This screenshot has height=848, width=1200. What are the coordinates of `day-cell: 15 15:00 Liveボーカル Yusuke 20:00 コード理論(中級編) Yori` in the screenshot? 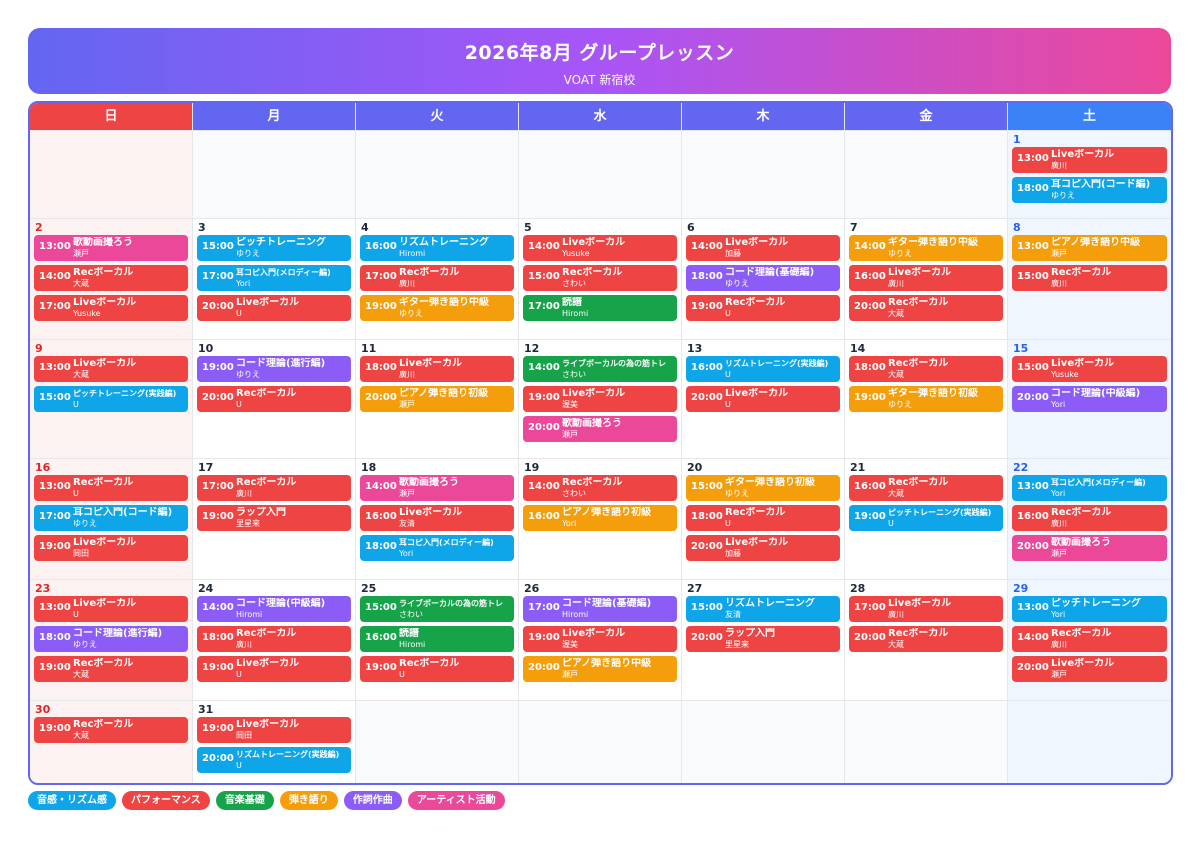 It's located at (1089, 399).